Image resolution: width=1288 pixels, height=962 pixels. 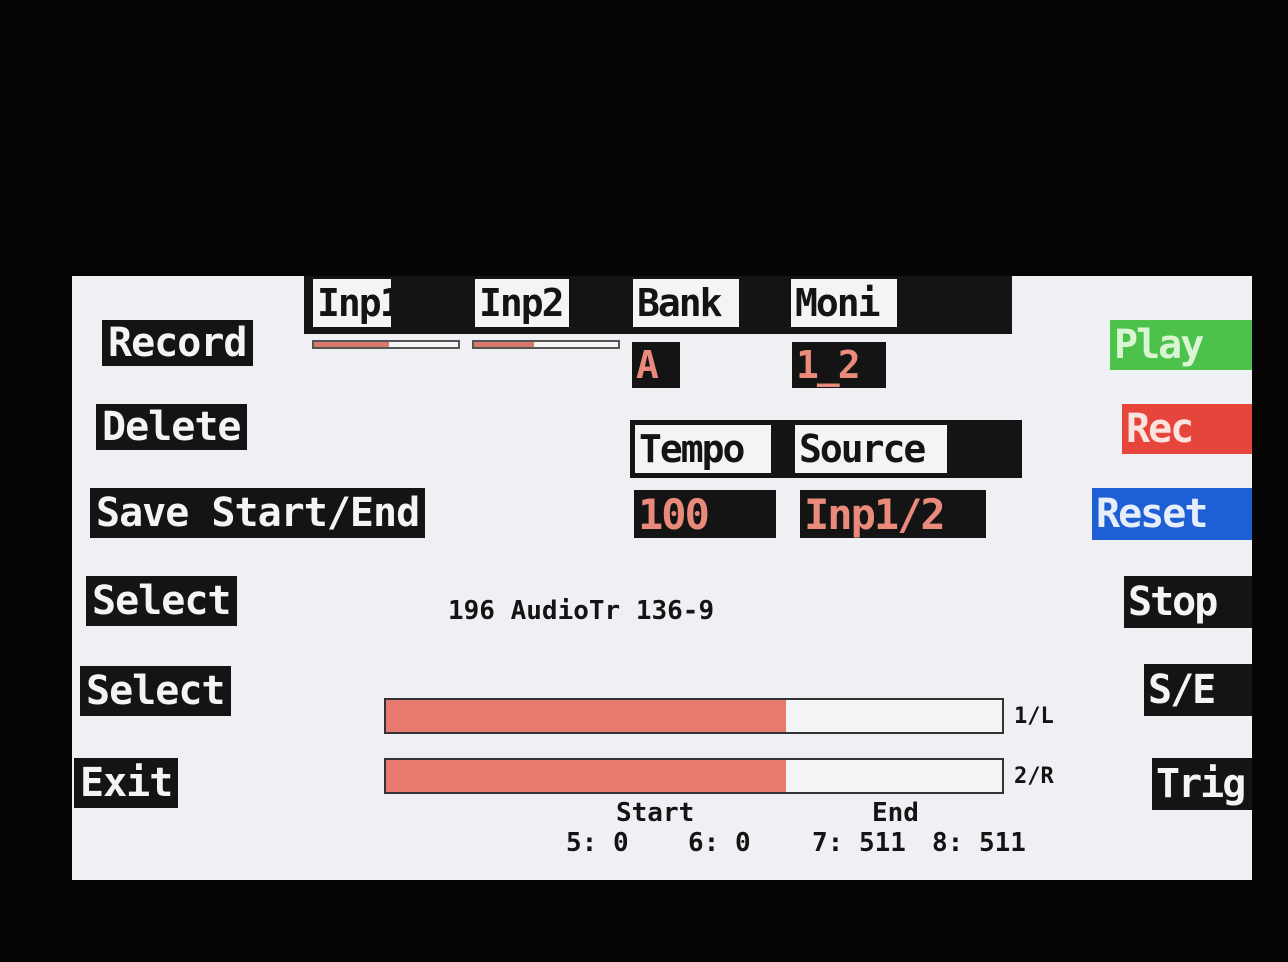 I want to click on start-param-6: 6: 0, so click(x=719, y=843).